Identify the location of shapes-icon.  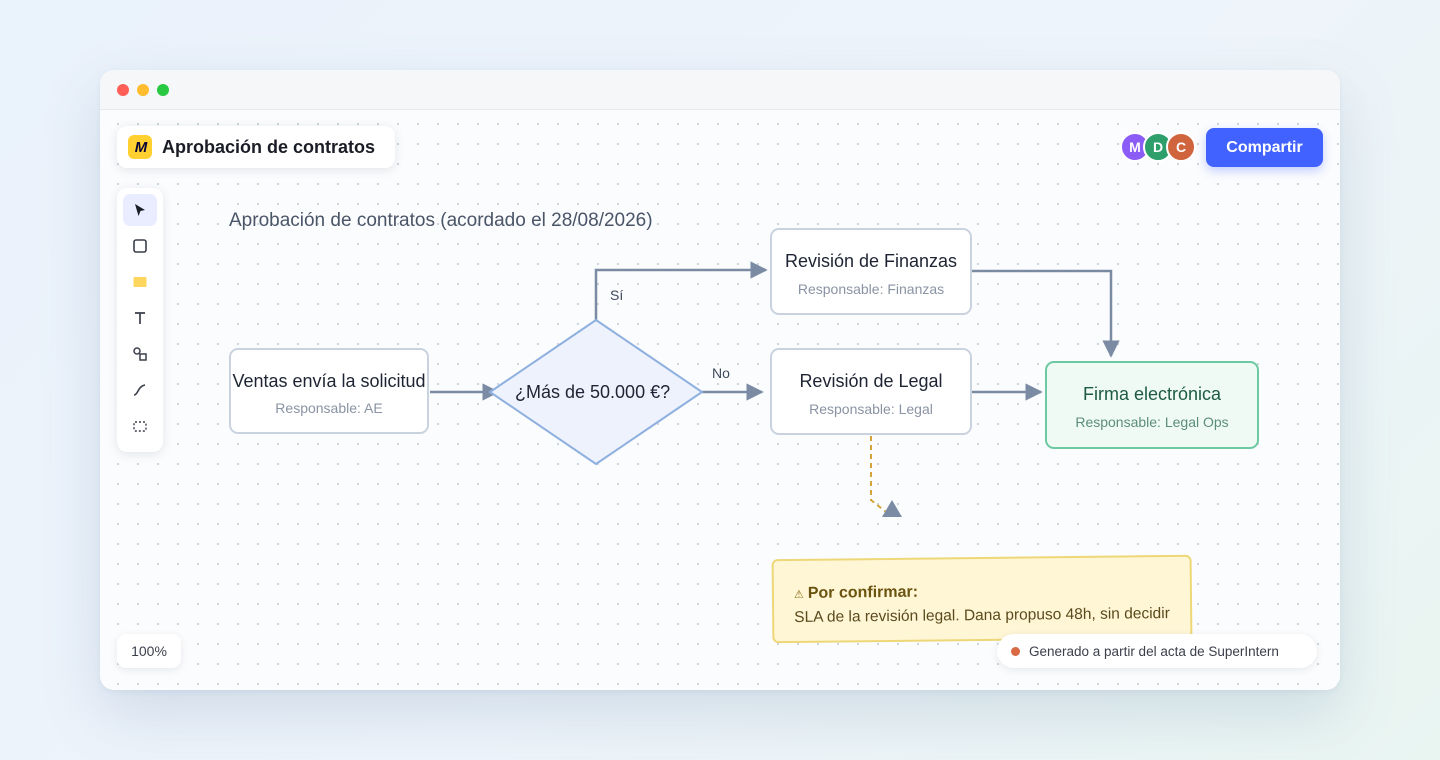
(140, 354).